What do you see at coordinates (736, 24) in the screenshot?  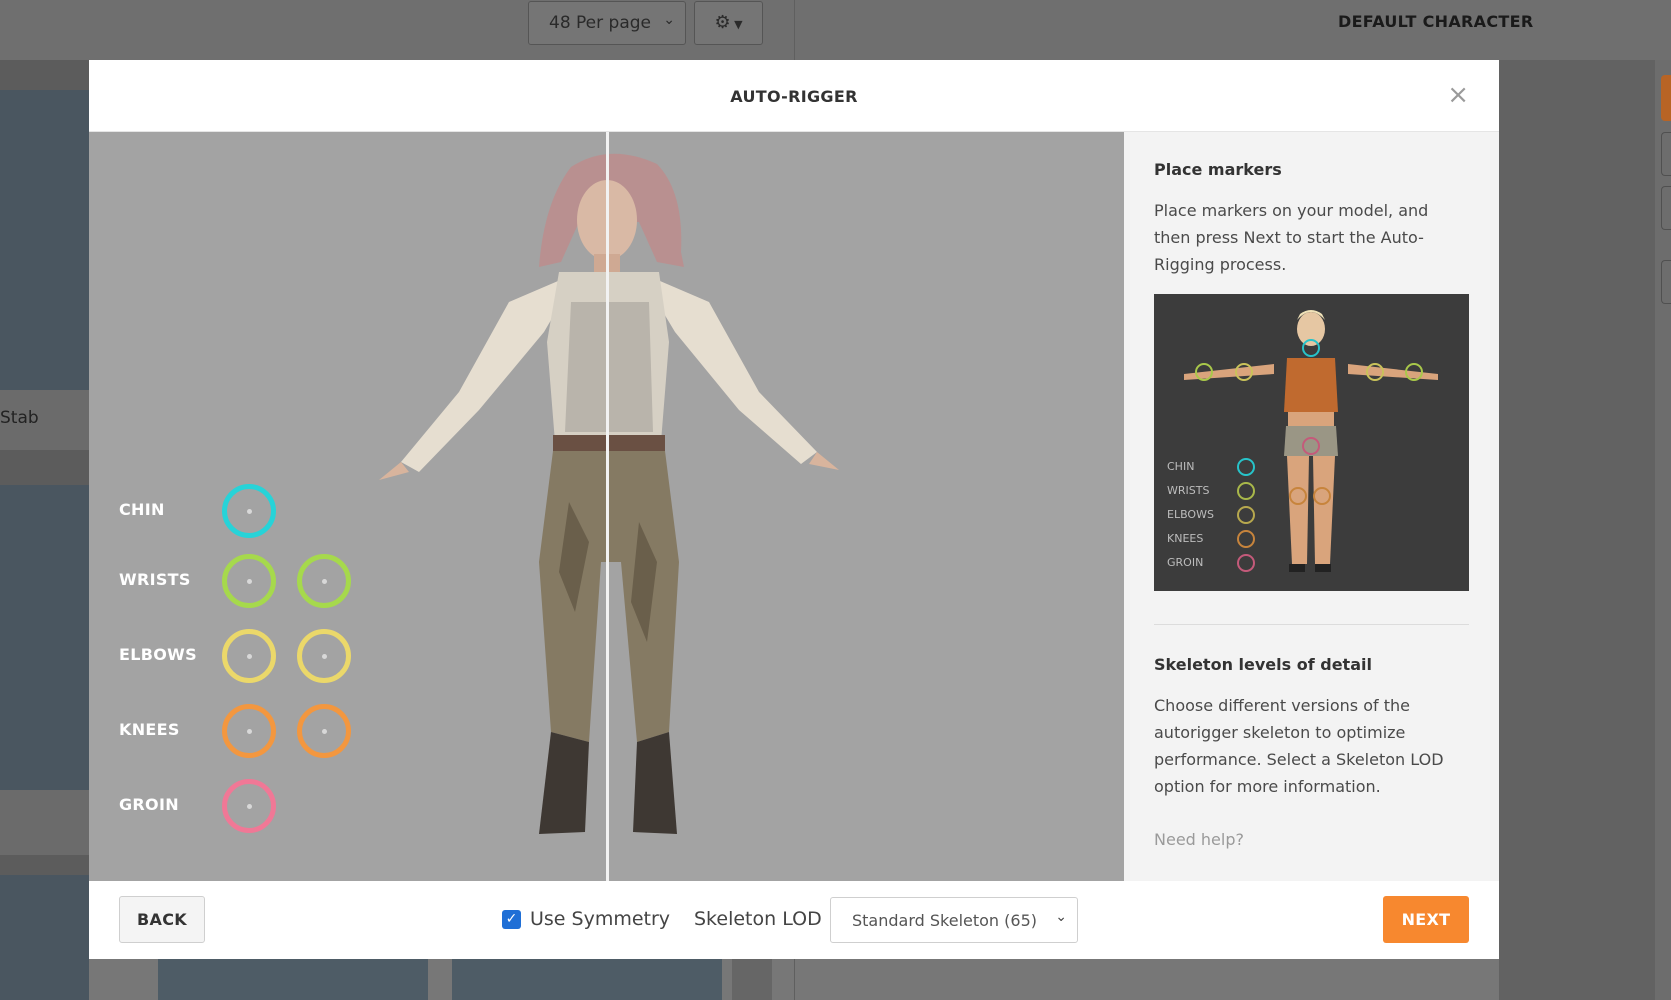 I see `caret-down-icon: ▼` at bounding box center [736, 24].